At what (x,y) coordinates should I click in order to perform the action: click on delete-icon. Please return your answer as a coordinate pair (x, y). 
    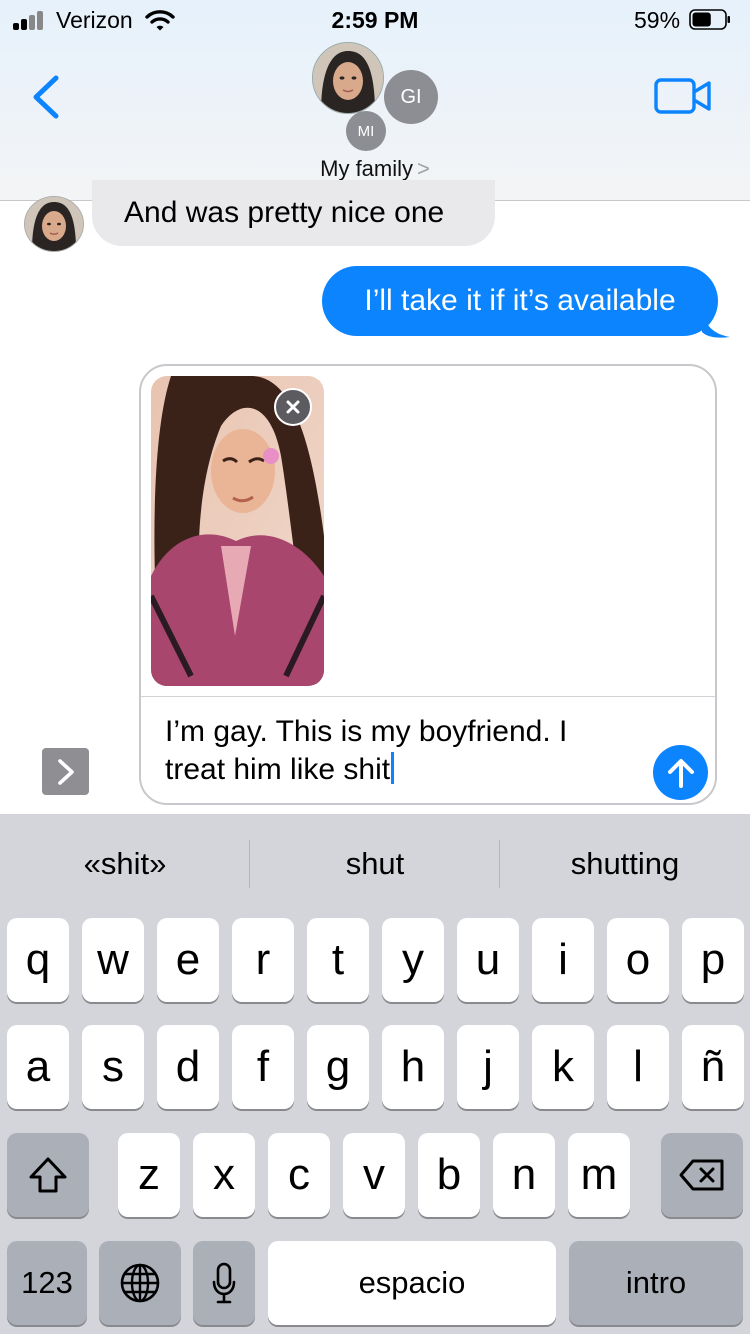
    Looking at the image, I should click on (701, 1175).